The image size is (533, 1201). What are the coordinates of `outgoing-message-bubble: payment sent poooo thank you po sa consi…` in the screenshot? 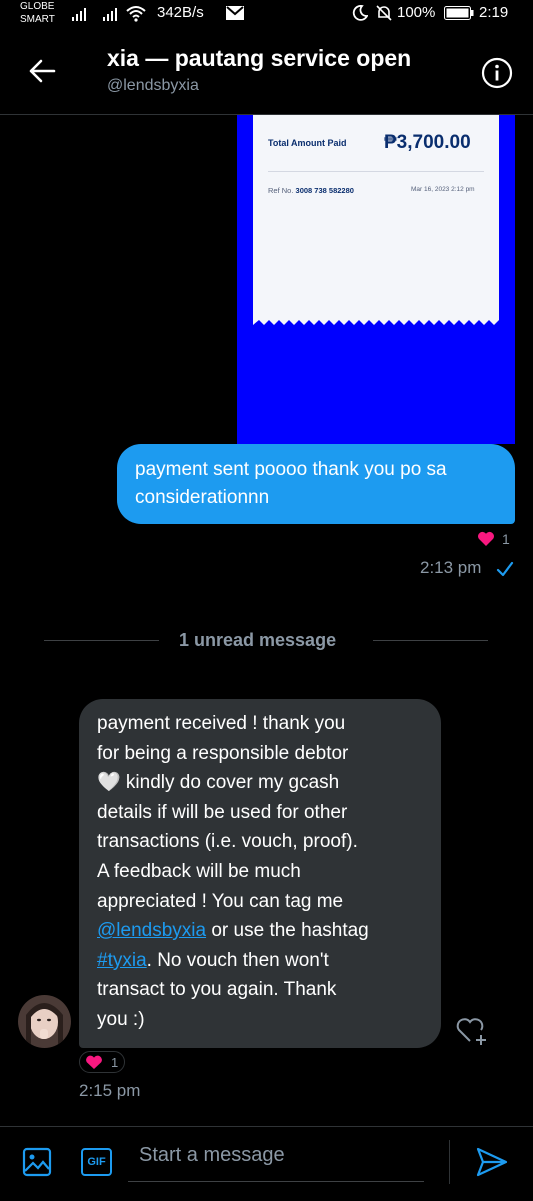 It's located at (316, 484).